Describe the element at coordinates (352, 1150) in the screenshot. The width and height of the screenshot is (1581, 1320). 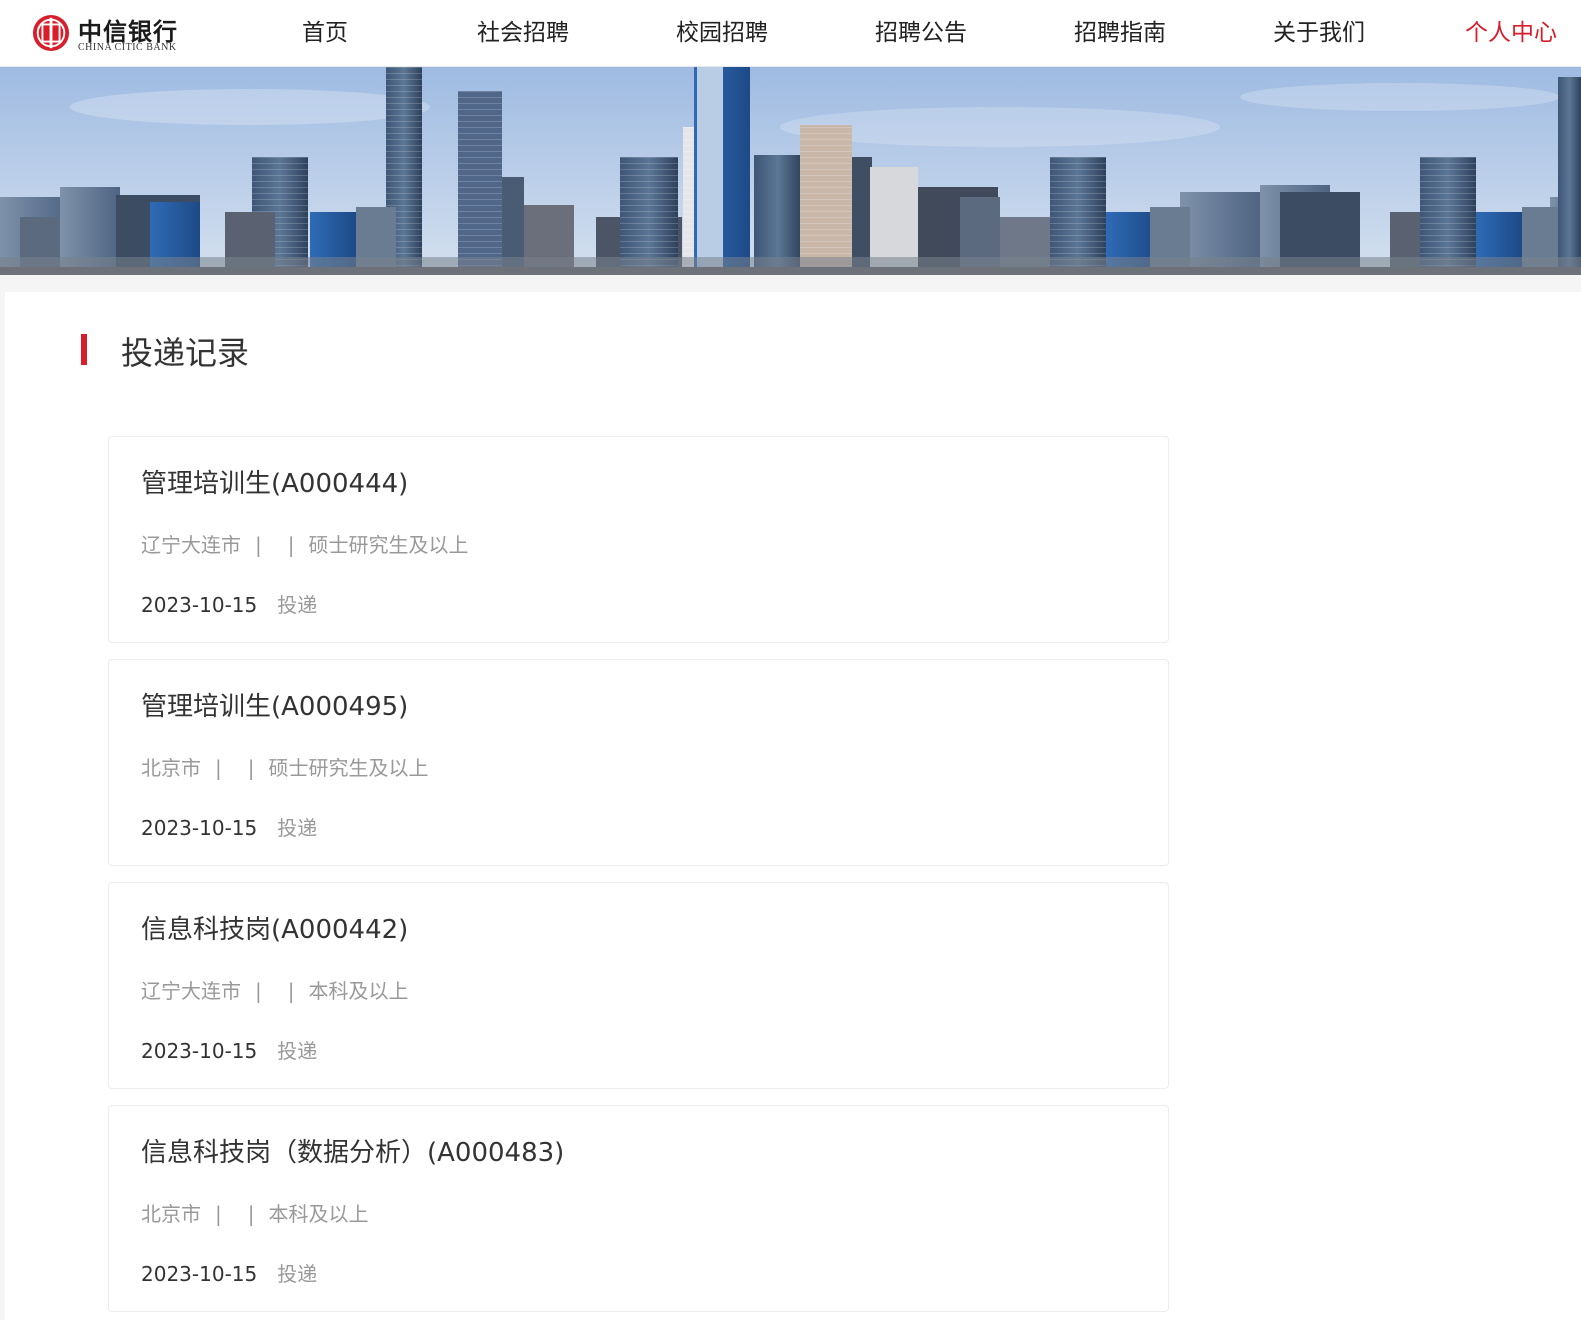
I see `job-title: 信息科技岗（数据分析）(A000483)` at that location.